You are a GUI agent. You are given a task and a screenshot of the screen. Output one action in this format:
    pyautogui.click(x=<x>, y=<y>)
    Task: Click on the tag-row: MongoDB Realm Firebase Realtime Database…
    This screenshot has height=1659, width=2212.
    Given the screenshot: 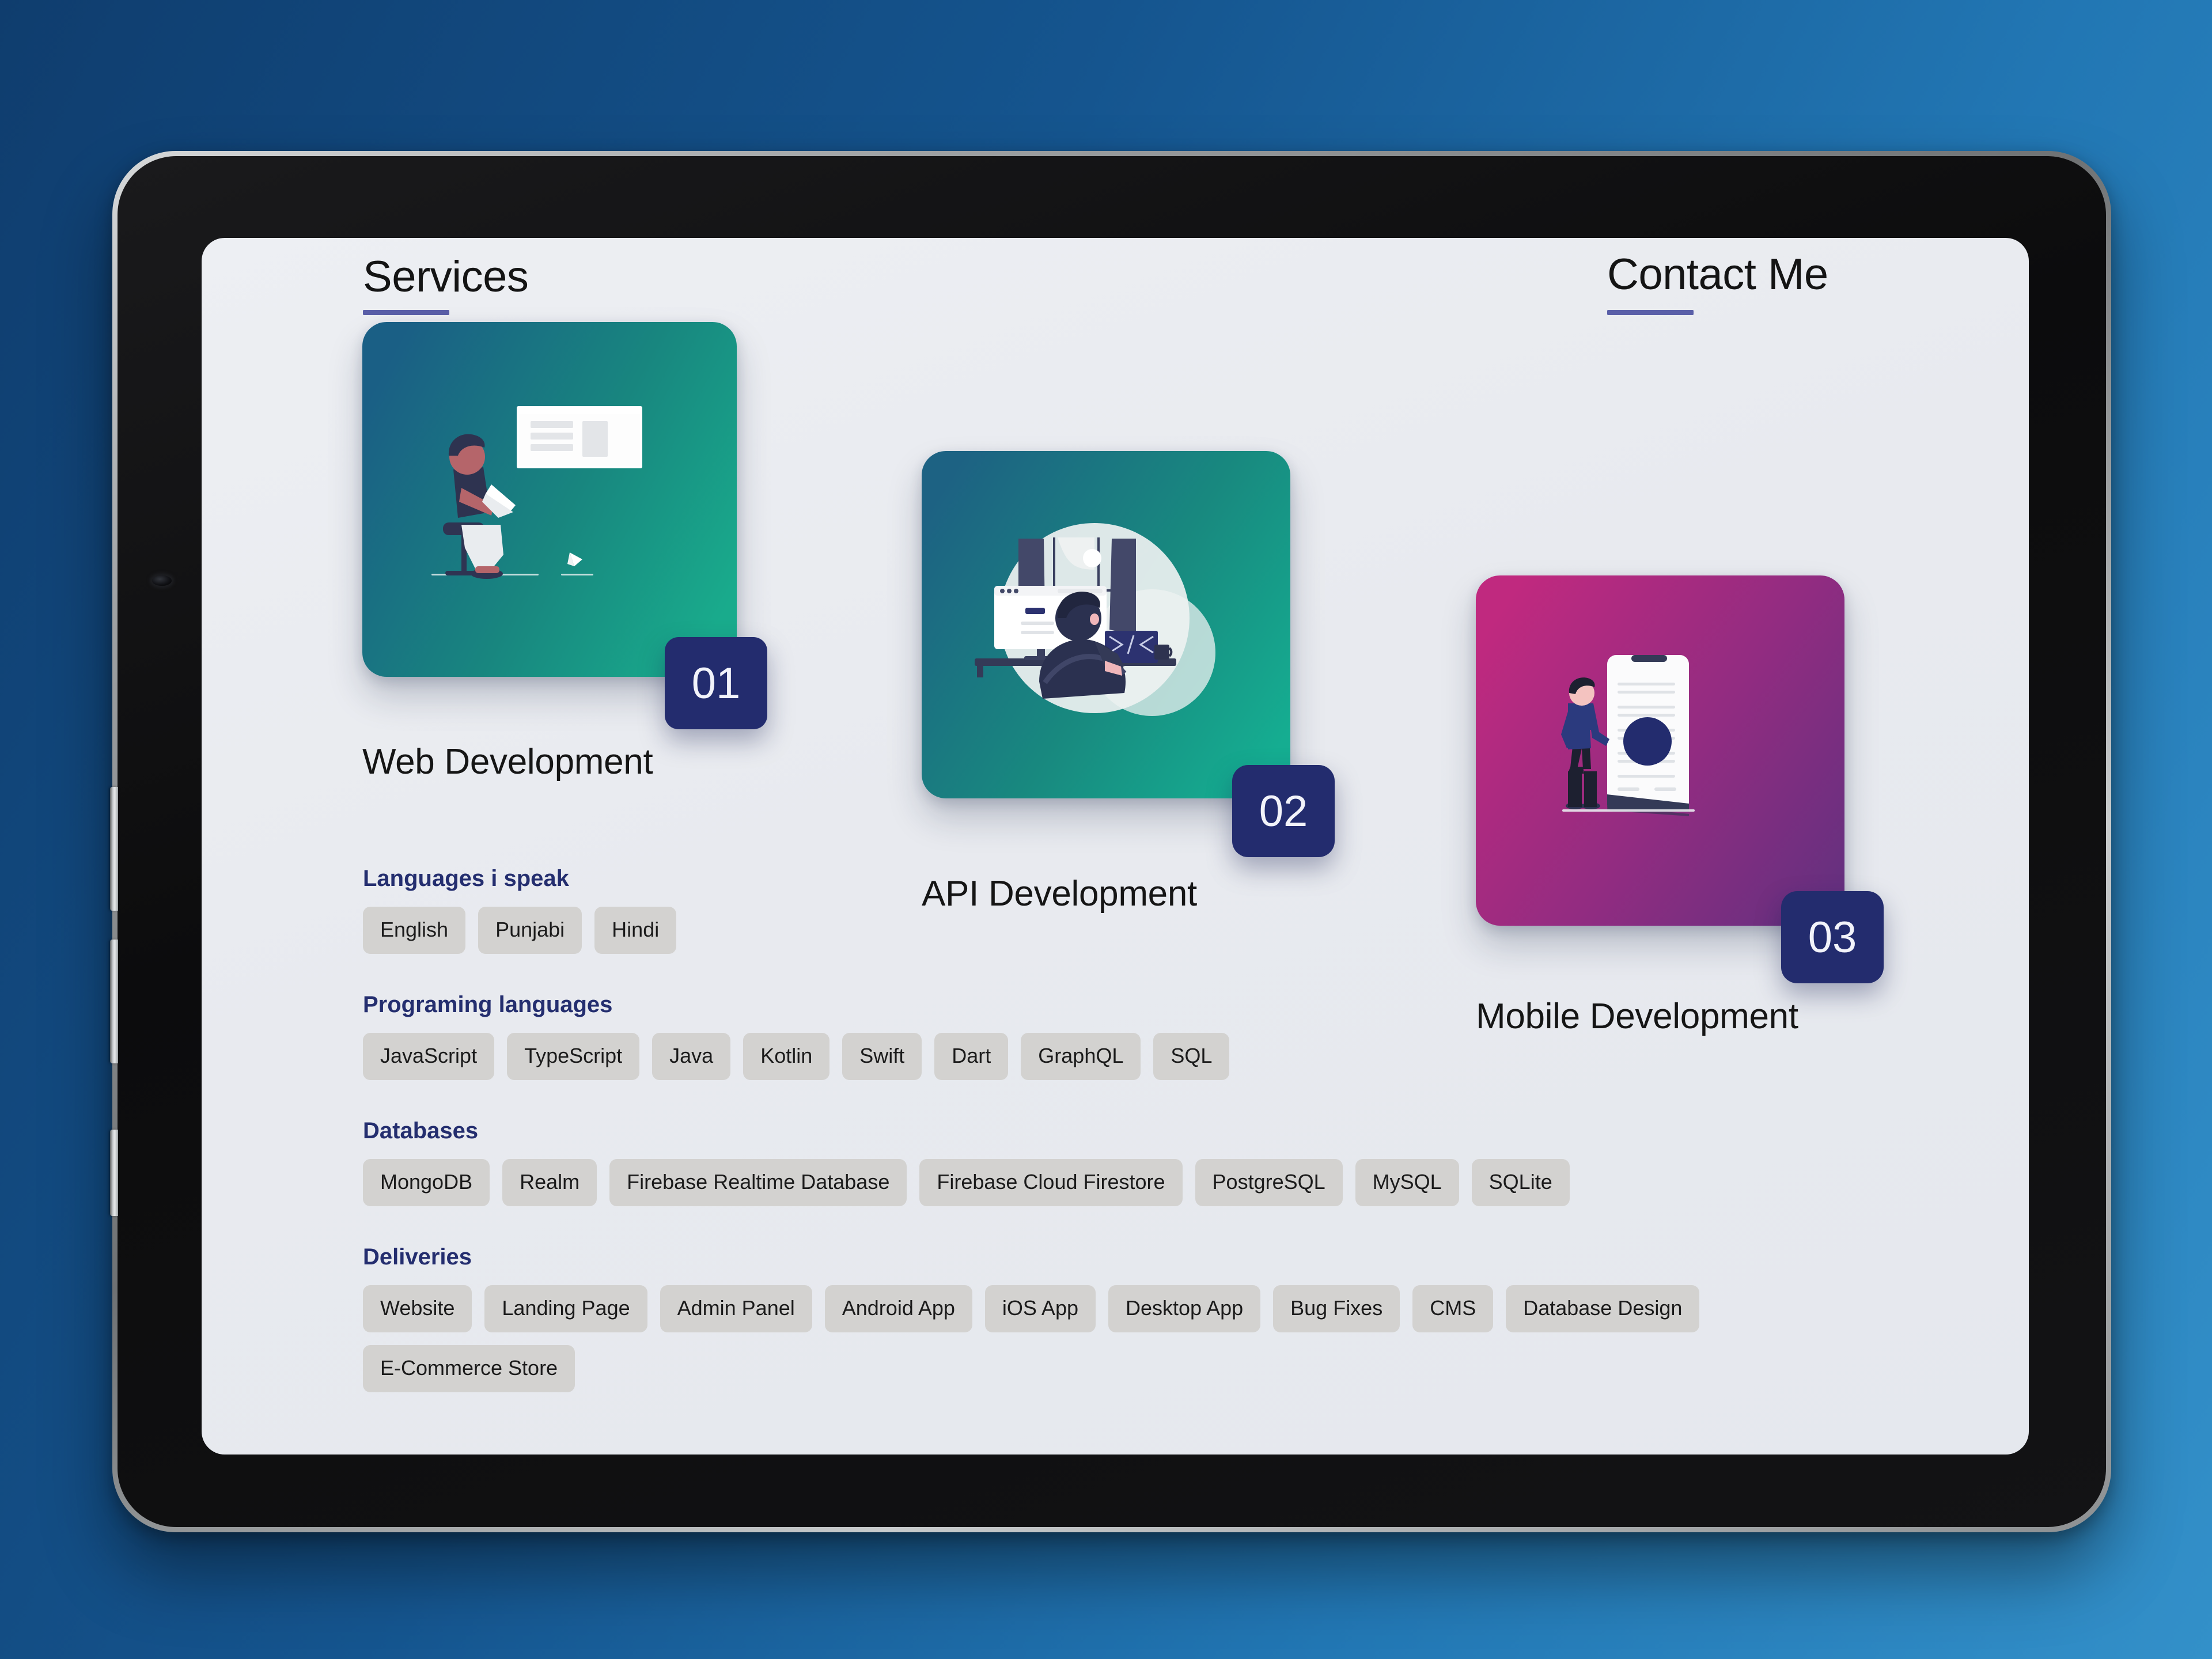 What is the action you would take?
    pyautogui.click(x=1112, y=1182)
    